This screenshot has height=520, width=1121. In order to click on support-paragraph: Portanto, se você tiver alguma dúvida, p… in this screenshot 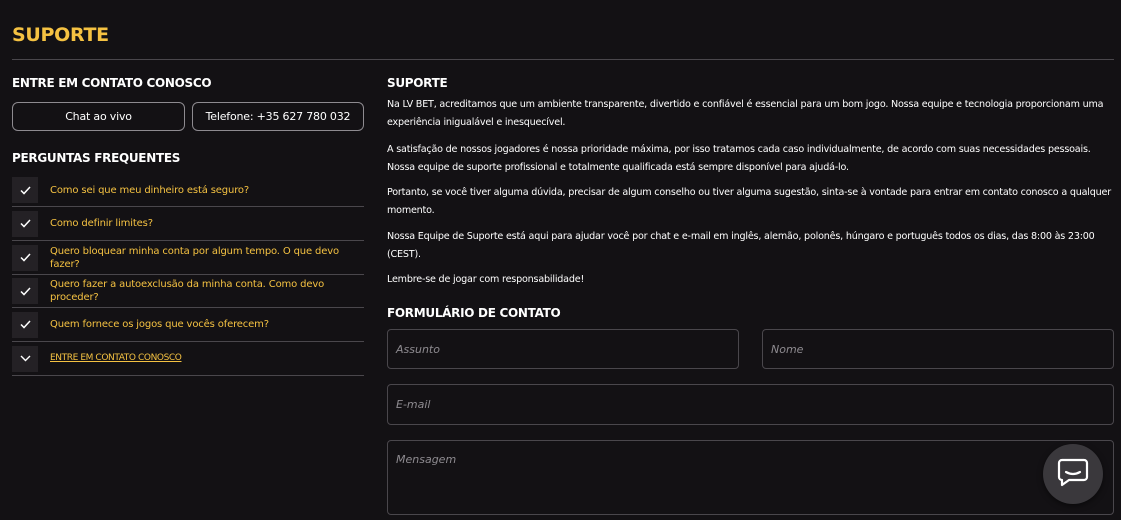, I will do `click(749, 201)`.